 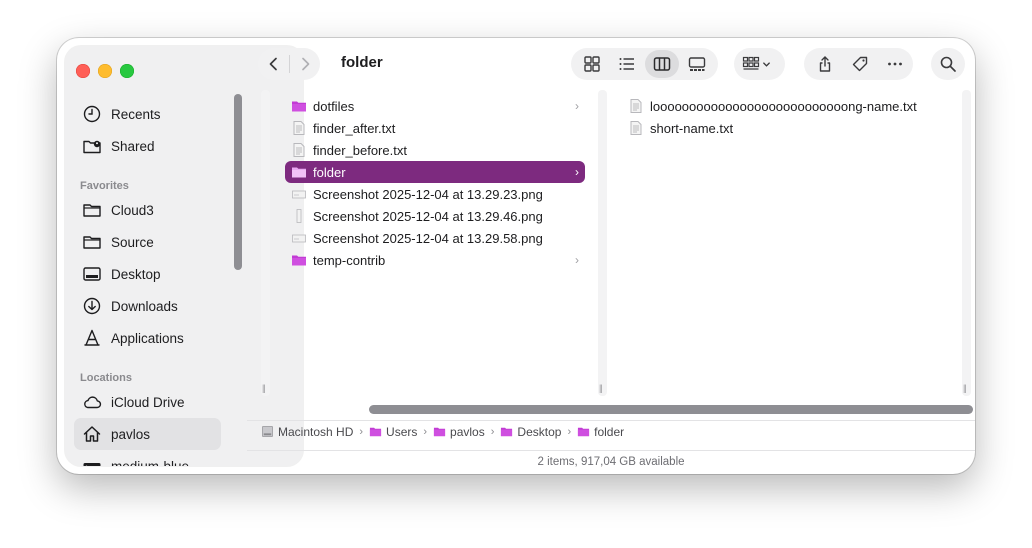 I want to click on close-window-button, so click(x=83, y=71).